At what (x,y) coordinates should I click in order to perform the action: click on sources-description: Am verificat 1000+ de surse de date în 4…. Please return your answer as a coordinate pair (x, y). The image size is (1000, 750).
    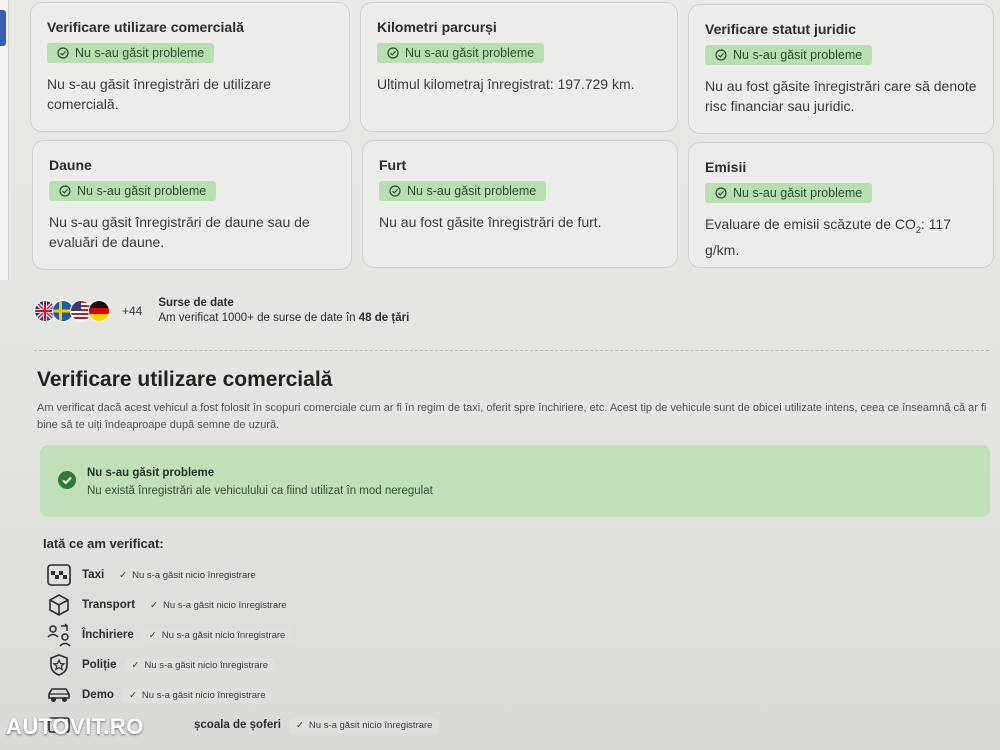
    Looking at the image, I should click on (283, 318).